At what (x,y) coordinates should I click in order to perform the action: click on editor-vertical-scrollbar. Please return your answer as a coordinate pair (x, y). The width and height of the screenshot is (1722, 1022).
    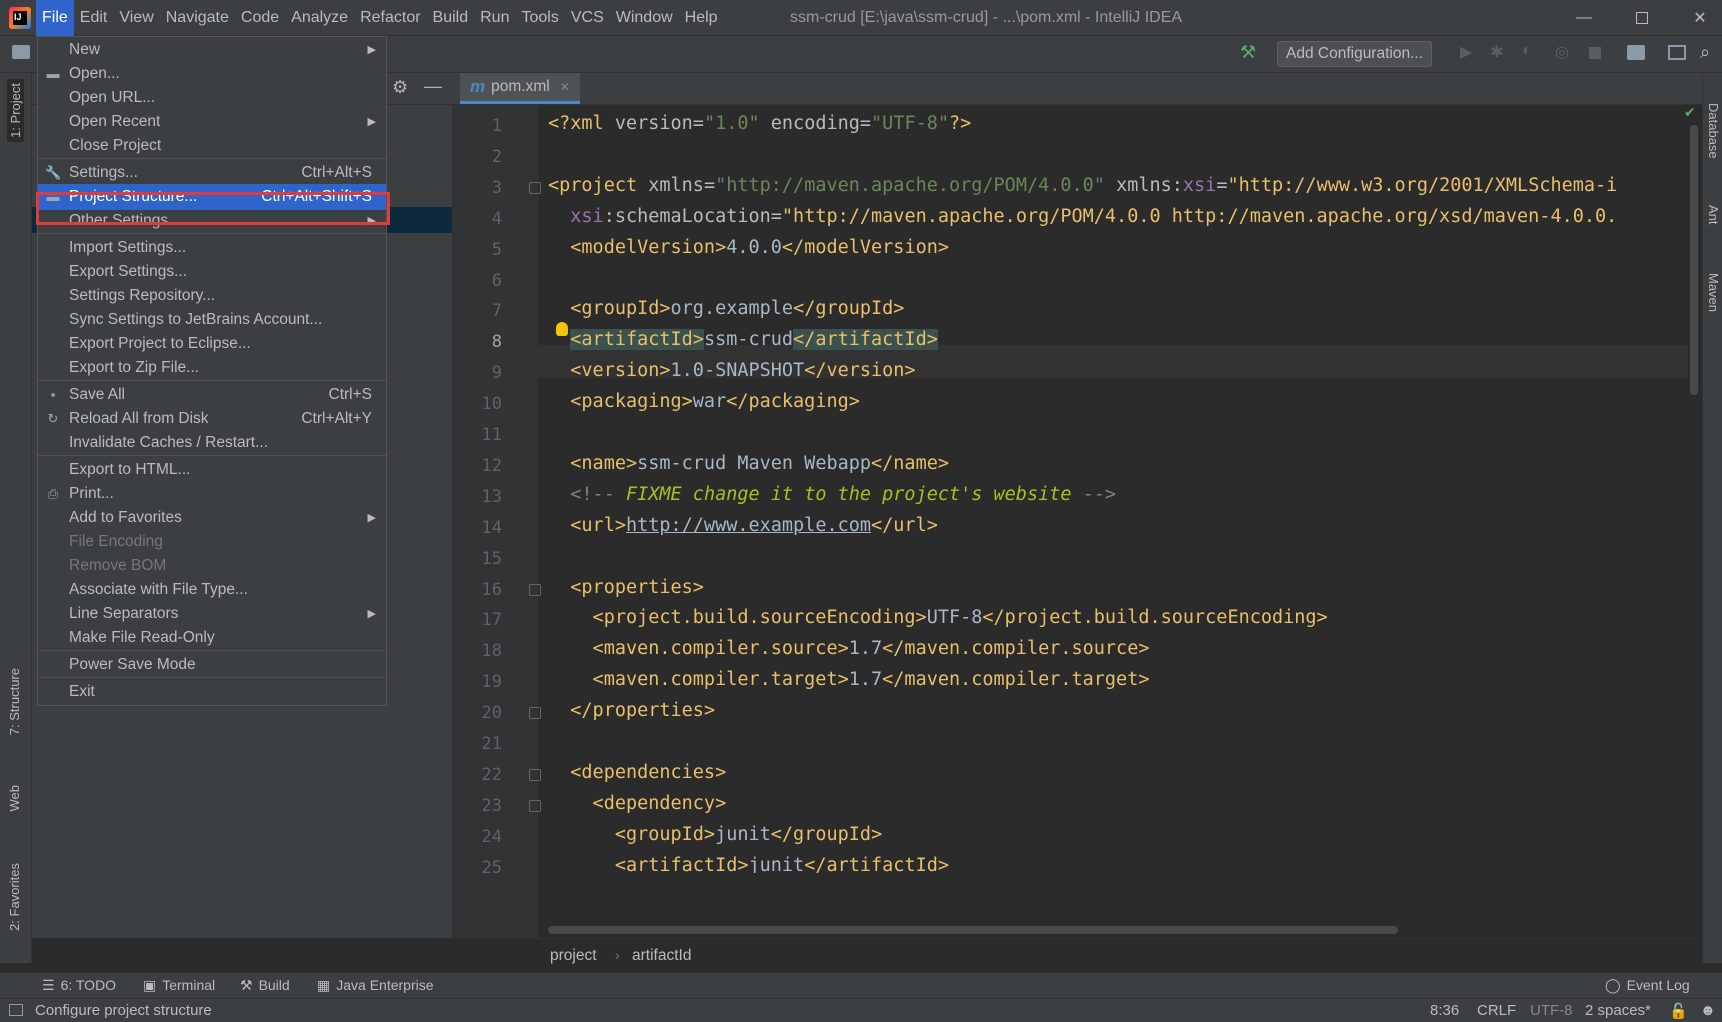
    Looking at the image, I should click on (1694, 260).